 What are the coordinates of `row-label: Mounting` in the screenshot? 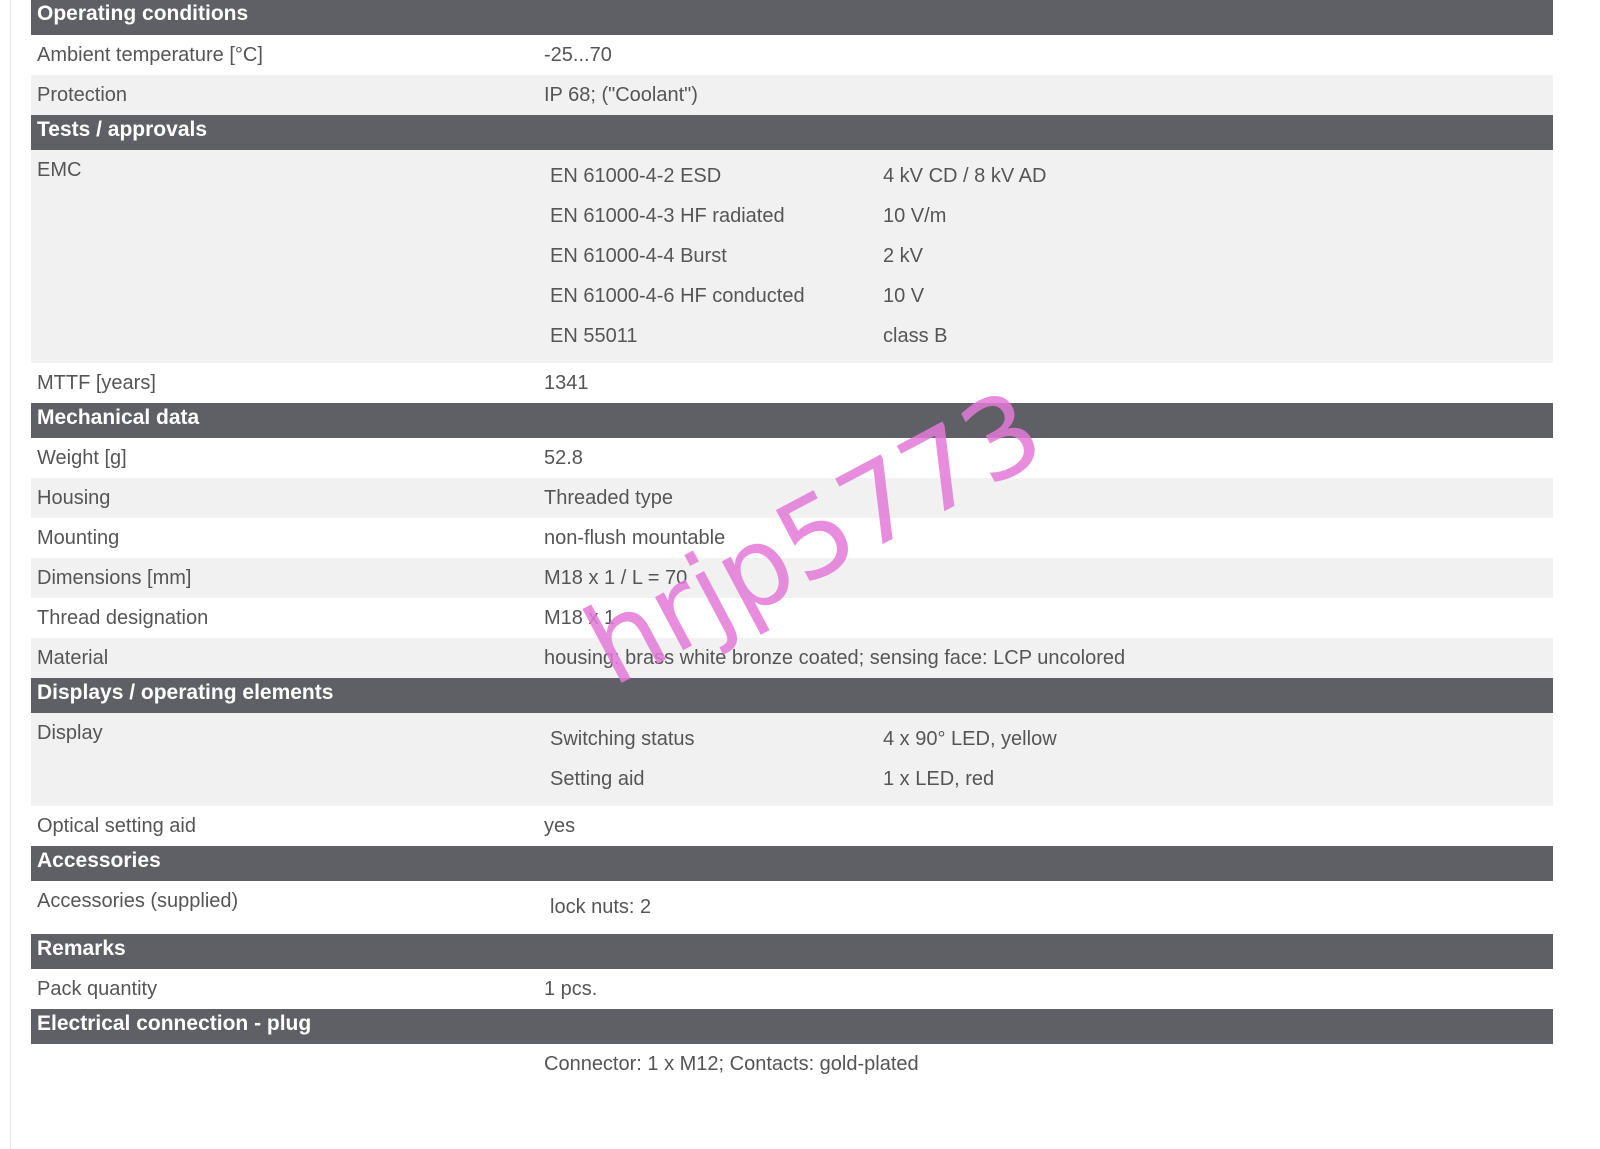 It's located at (78, 538).